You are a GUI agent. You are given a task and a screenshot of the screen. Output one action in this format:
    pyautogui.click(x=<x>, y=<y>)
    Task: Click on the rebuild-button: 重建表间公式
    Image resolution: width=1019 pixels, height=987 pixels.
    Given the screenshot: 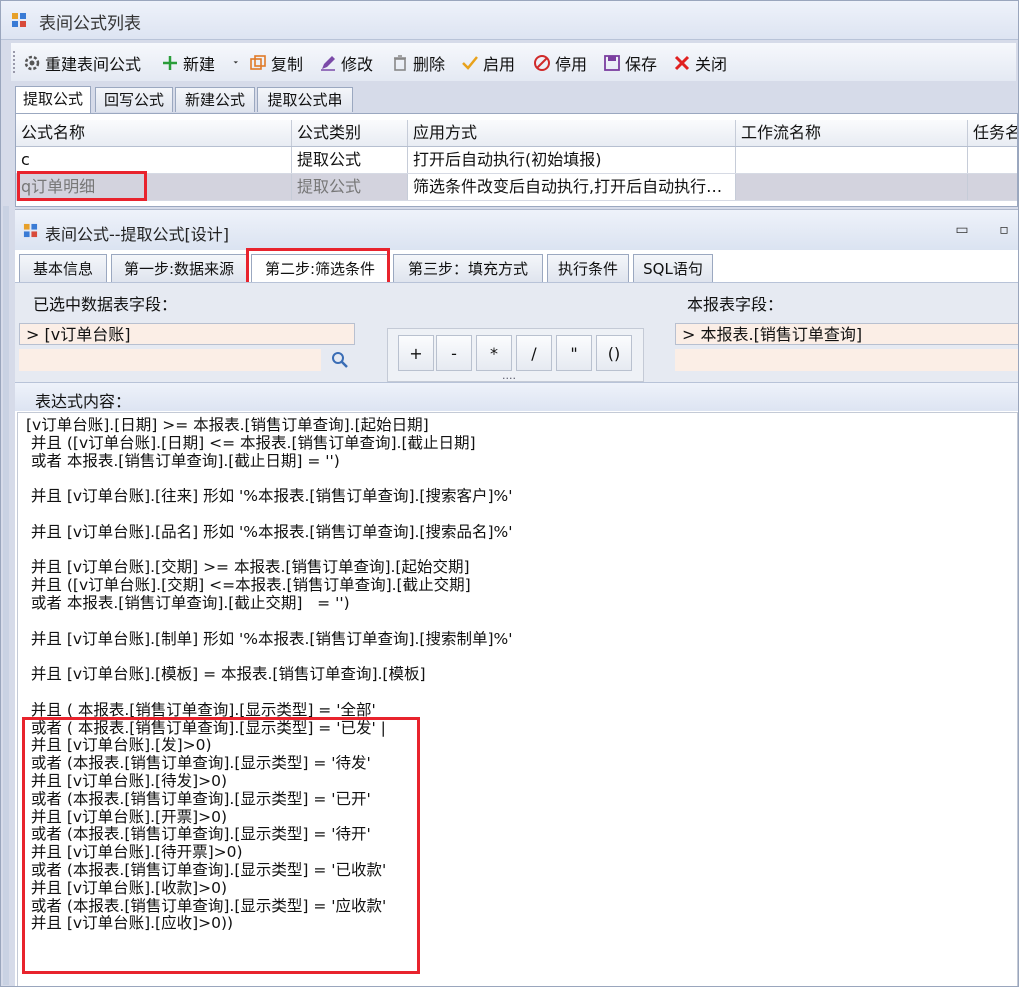 What is the action you would take?
    pyautogui.click(x=82, y=63)
    